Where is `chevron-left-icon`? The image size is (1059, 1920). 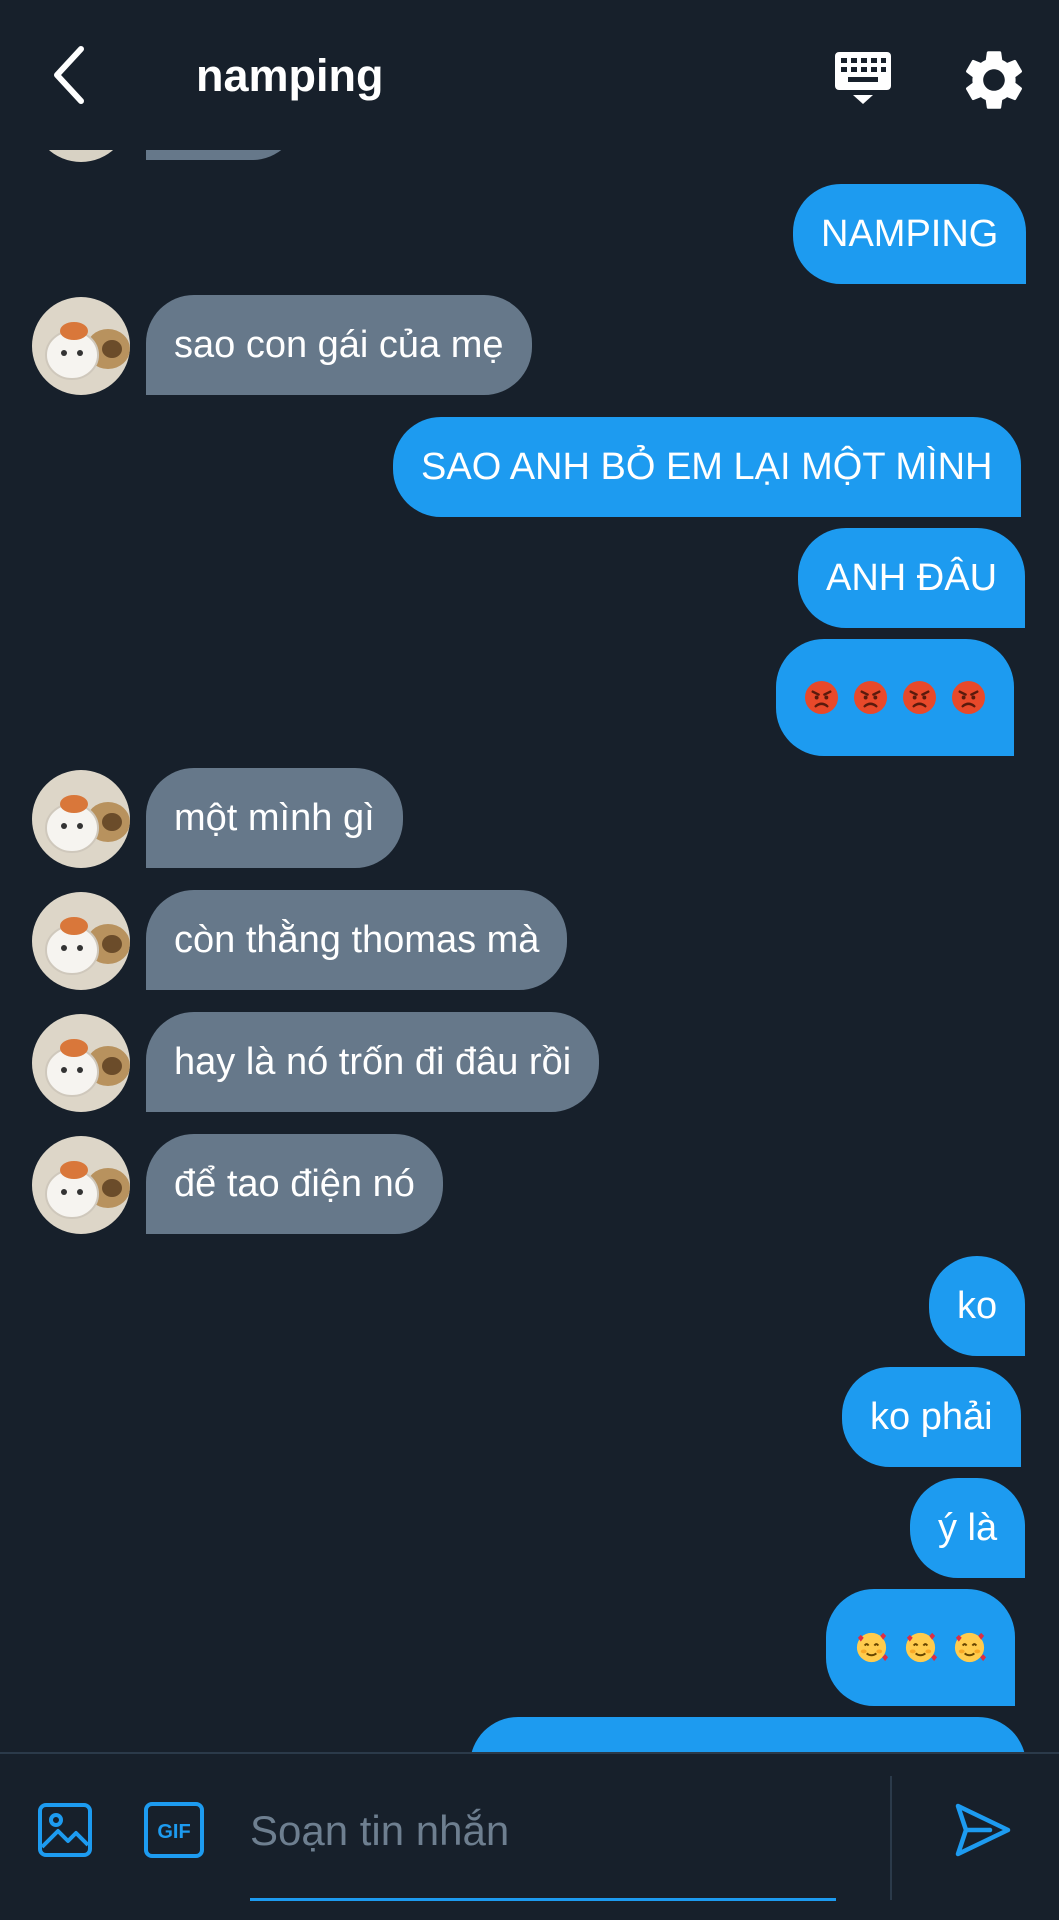
chevron-left-icon is located at coordinates (69, 75).